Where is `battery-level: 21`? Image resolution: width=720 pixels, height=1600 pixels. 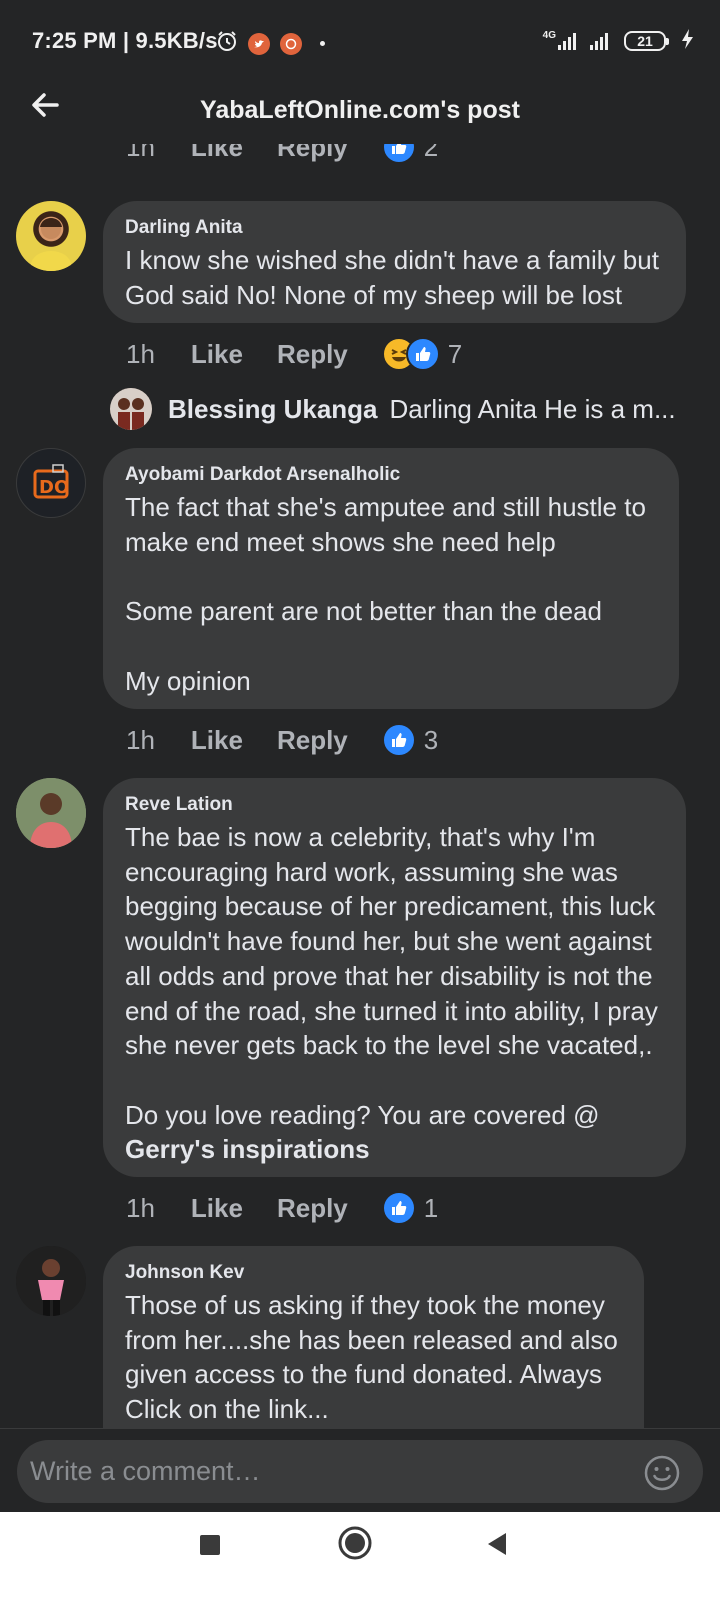
battery-level: 21 is located at coordinates (645, 40).